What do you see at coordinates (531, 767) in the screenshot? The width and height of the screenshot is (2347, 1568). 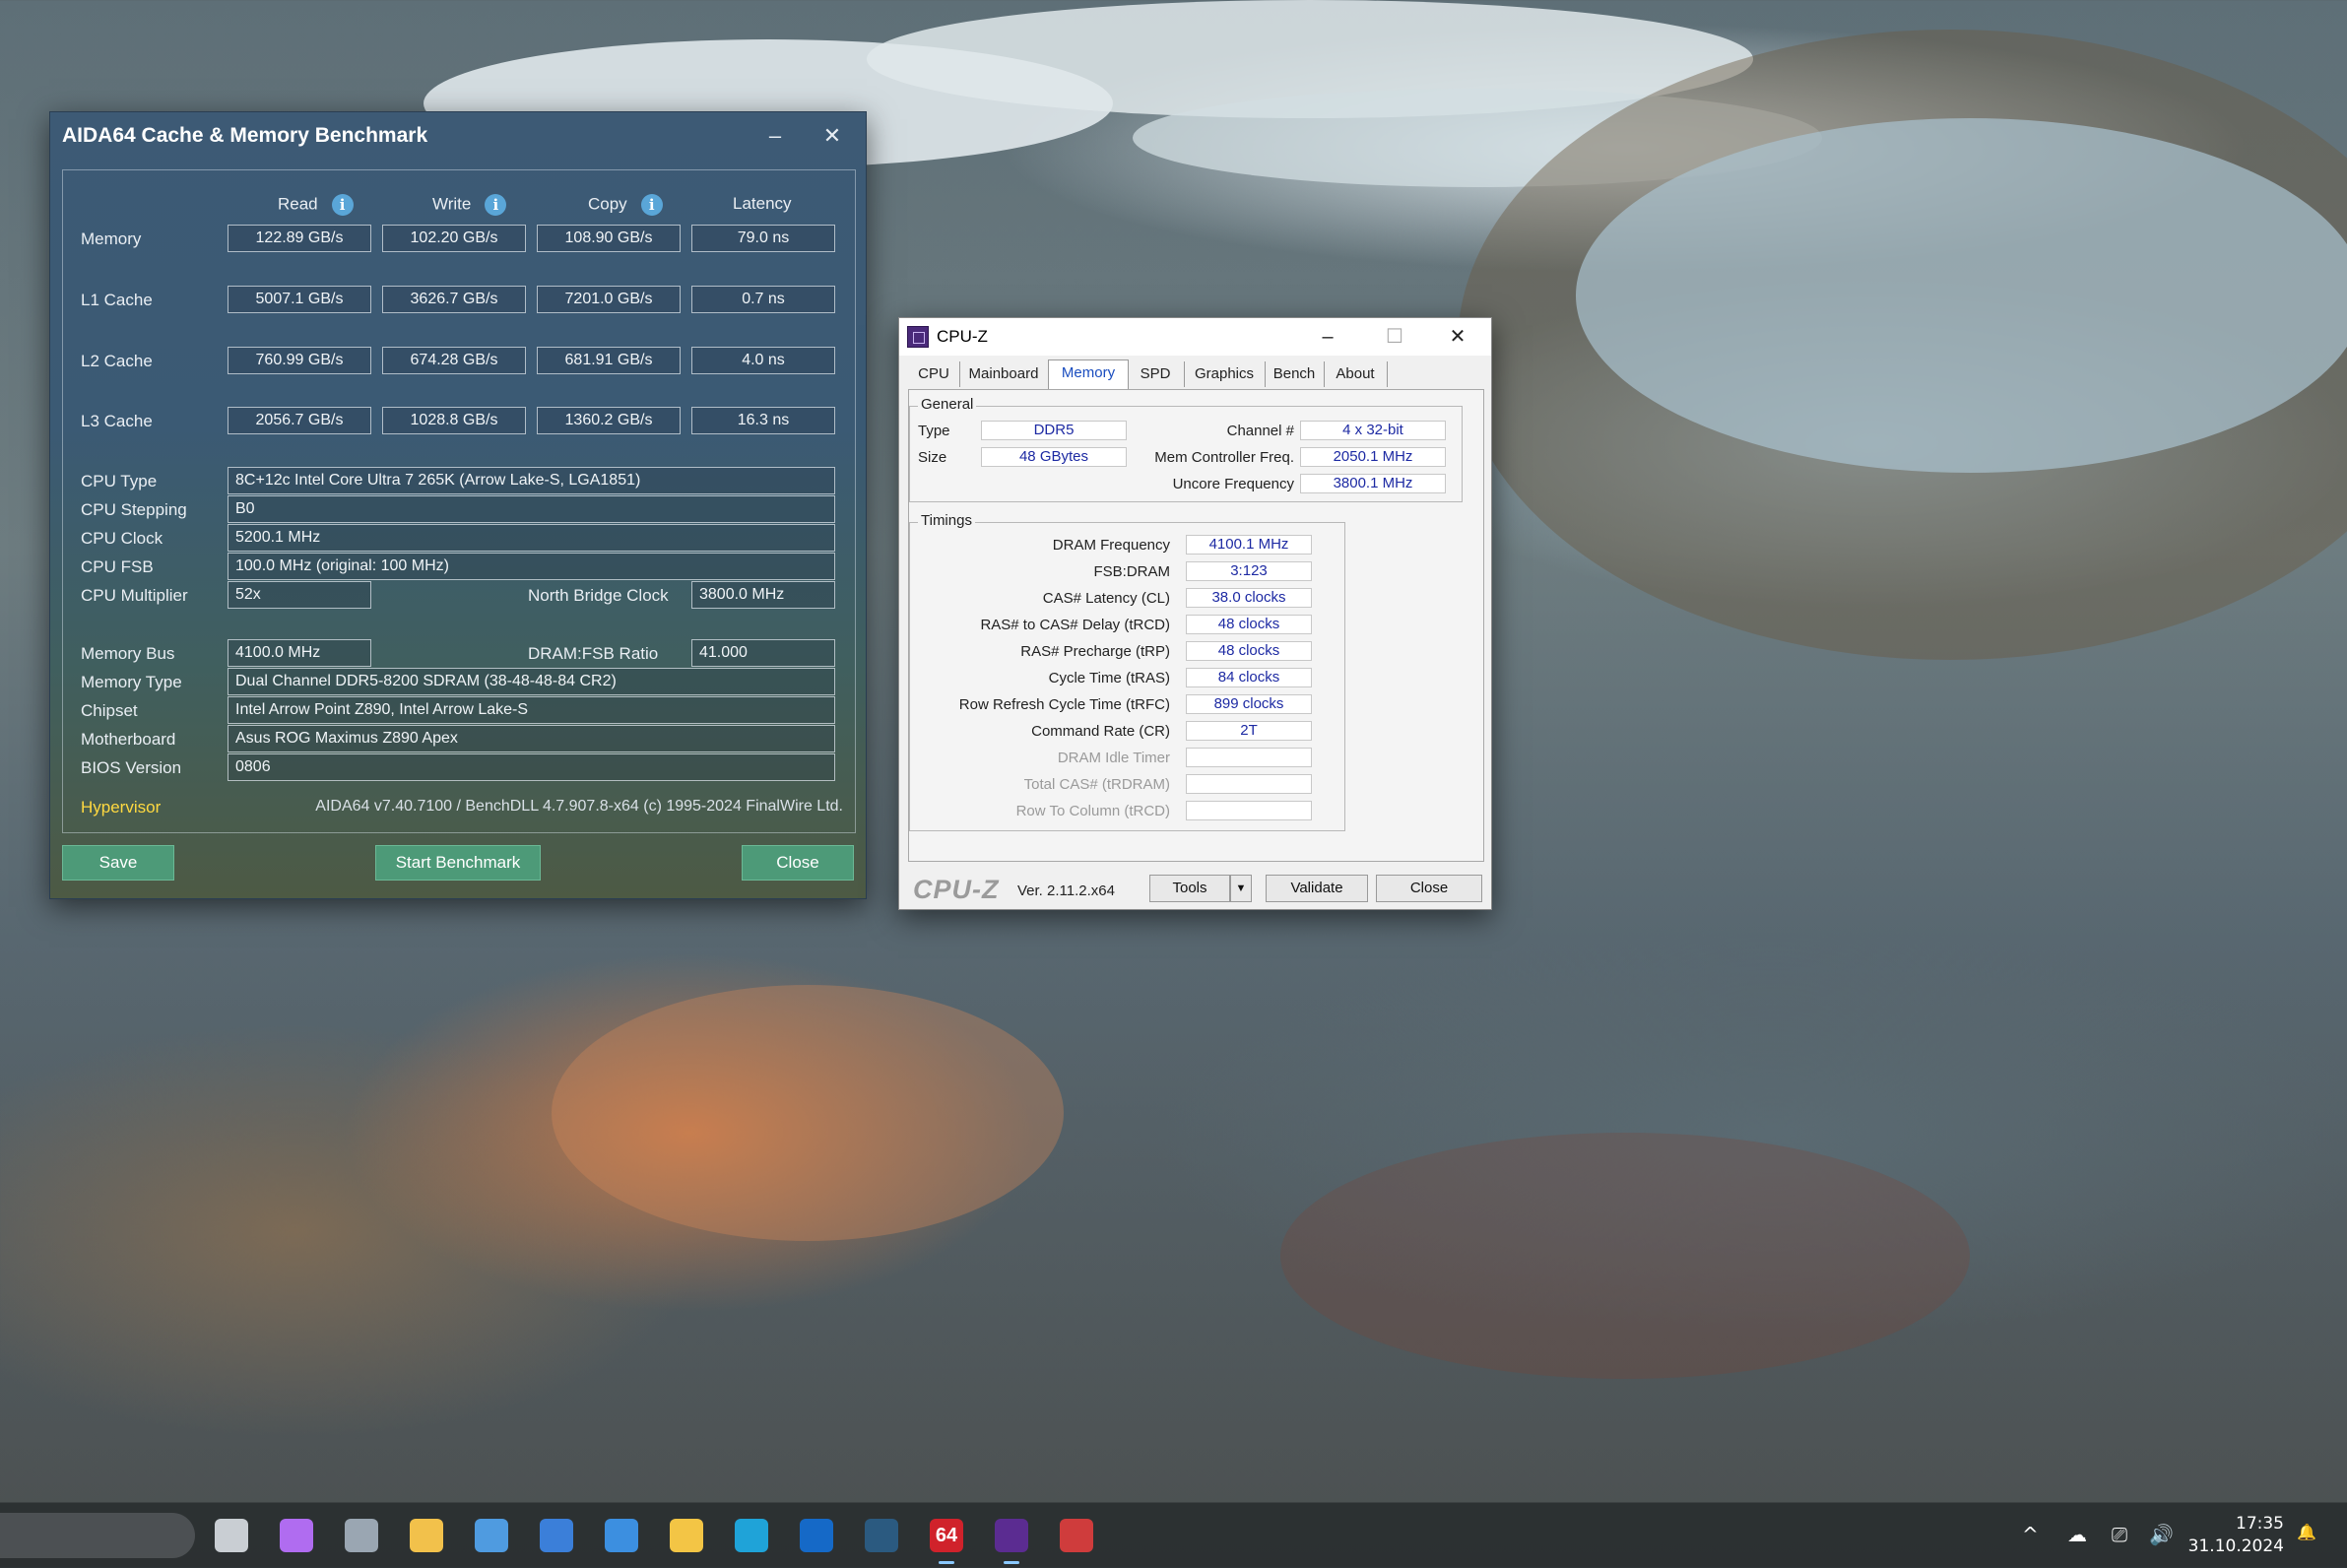 I see `bios-version-value: 0806` at bounding box center [531, 767].